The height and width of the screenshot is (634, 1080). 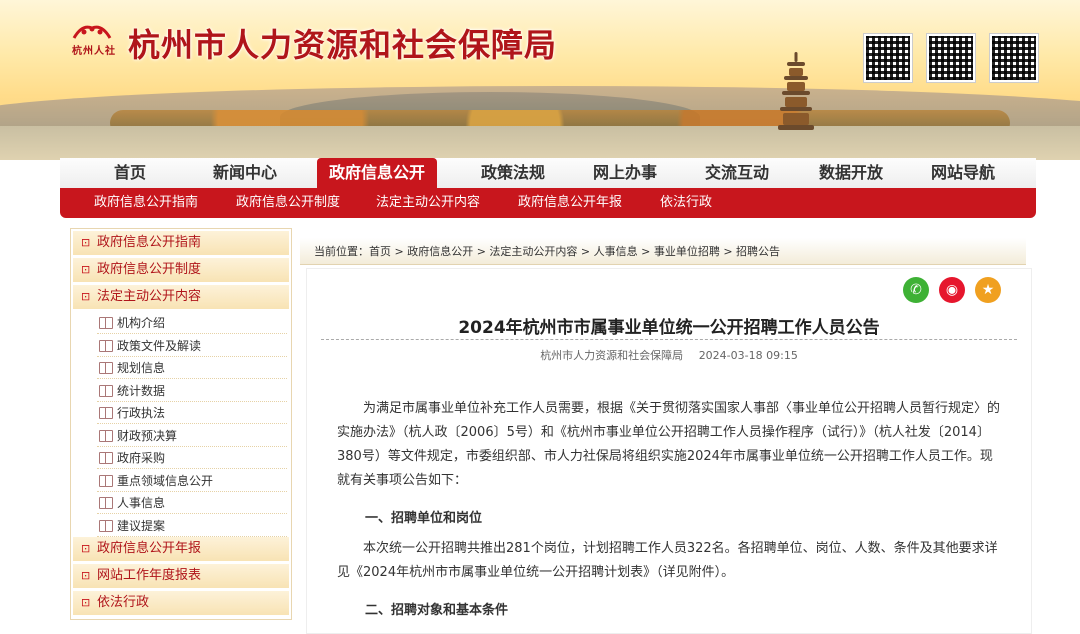 I want to click on sidebar-subitem-policy-docs: 政策文件及解读, so click(x=192, y=346).